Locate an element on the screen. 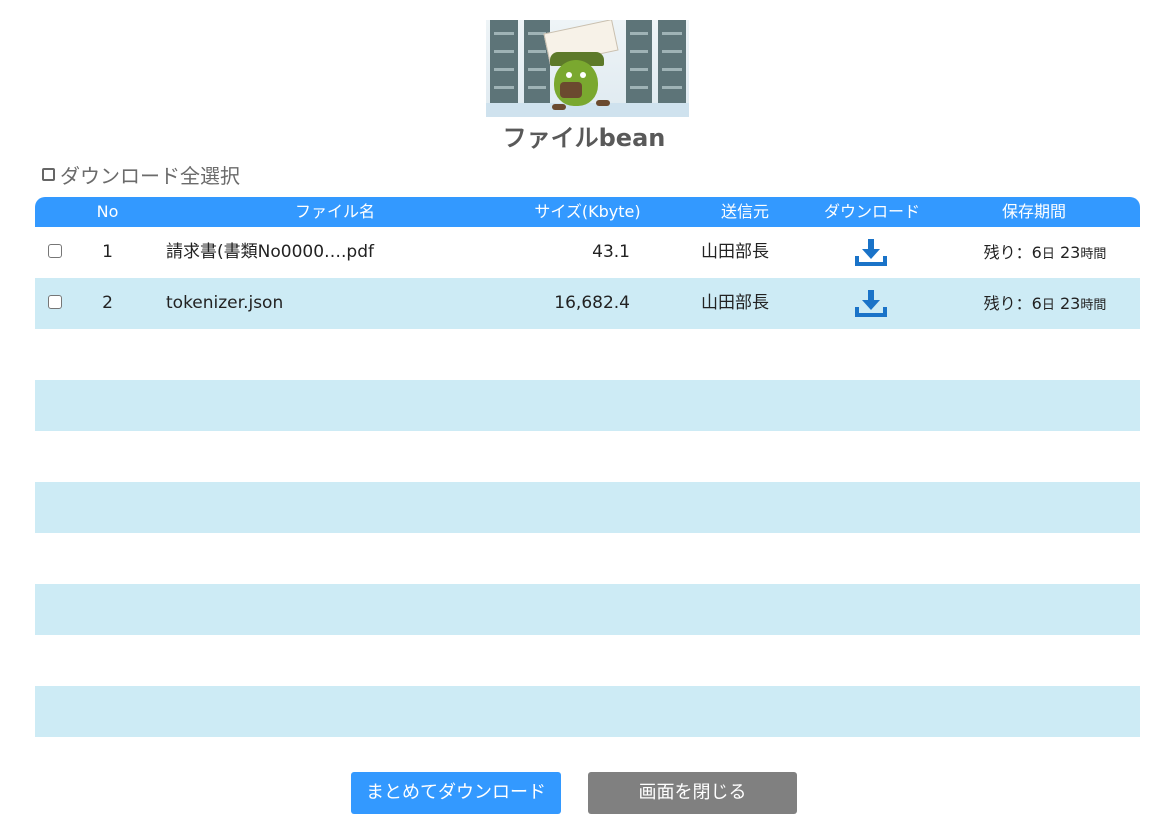  header-size: サイズ(Kbyte) is located at coordinates (587, 211).